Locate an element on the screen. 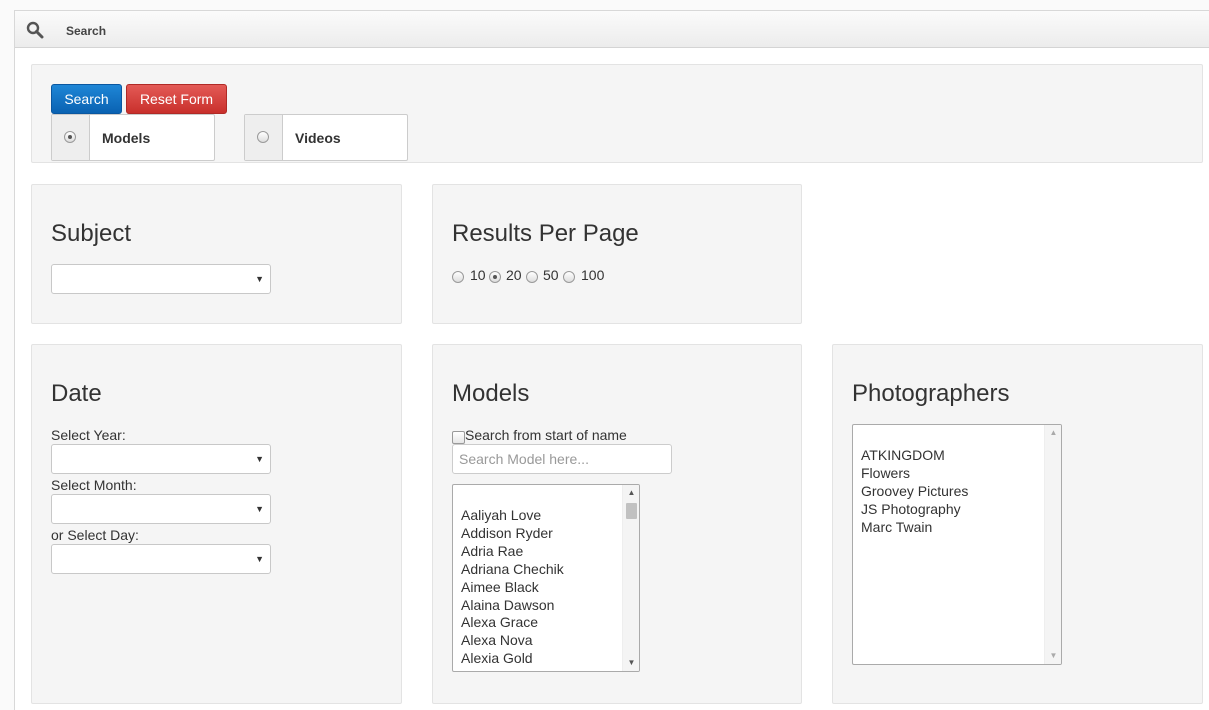 The image size is (1209, 710). results-per-page-heading: Results Per Page is located at coordinates (545, 233).